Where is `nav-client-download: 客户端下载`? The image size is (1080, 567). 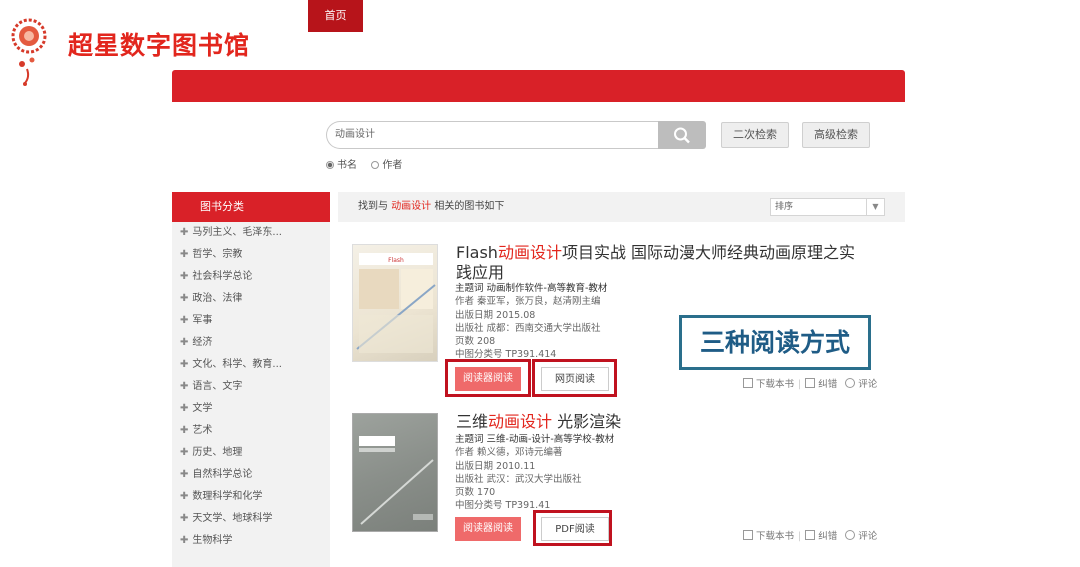
nav-client-download: 客户端下载 is located at coordinates (408, 16).